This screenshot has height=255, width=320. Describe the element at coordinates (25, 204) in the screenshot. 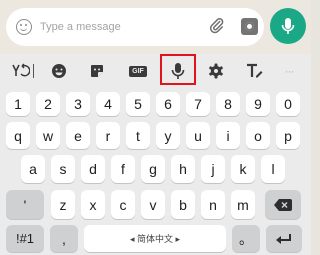

I see `key-apostrophe: '` at that location.